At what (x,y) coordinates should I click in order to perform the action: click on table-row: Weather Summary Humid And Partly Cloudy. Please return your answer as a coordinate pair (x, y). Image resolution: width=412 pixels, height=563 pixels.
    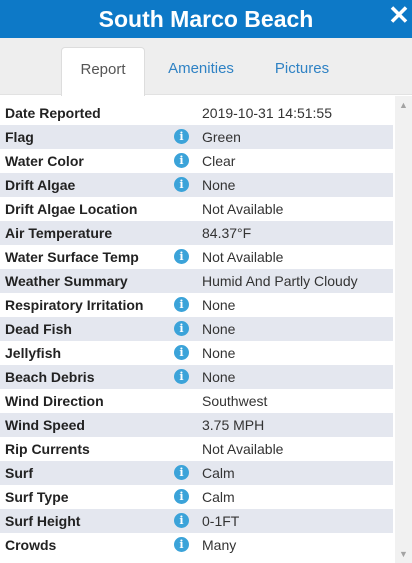
    Looking at the image, I should click on (196, 281).